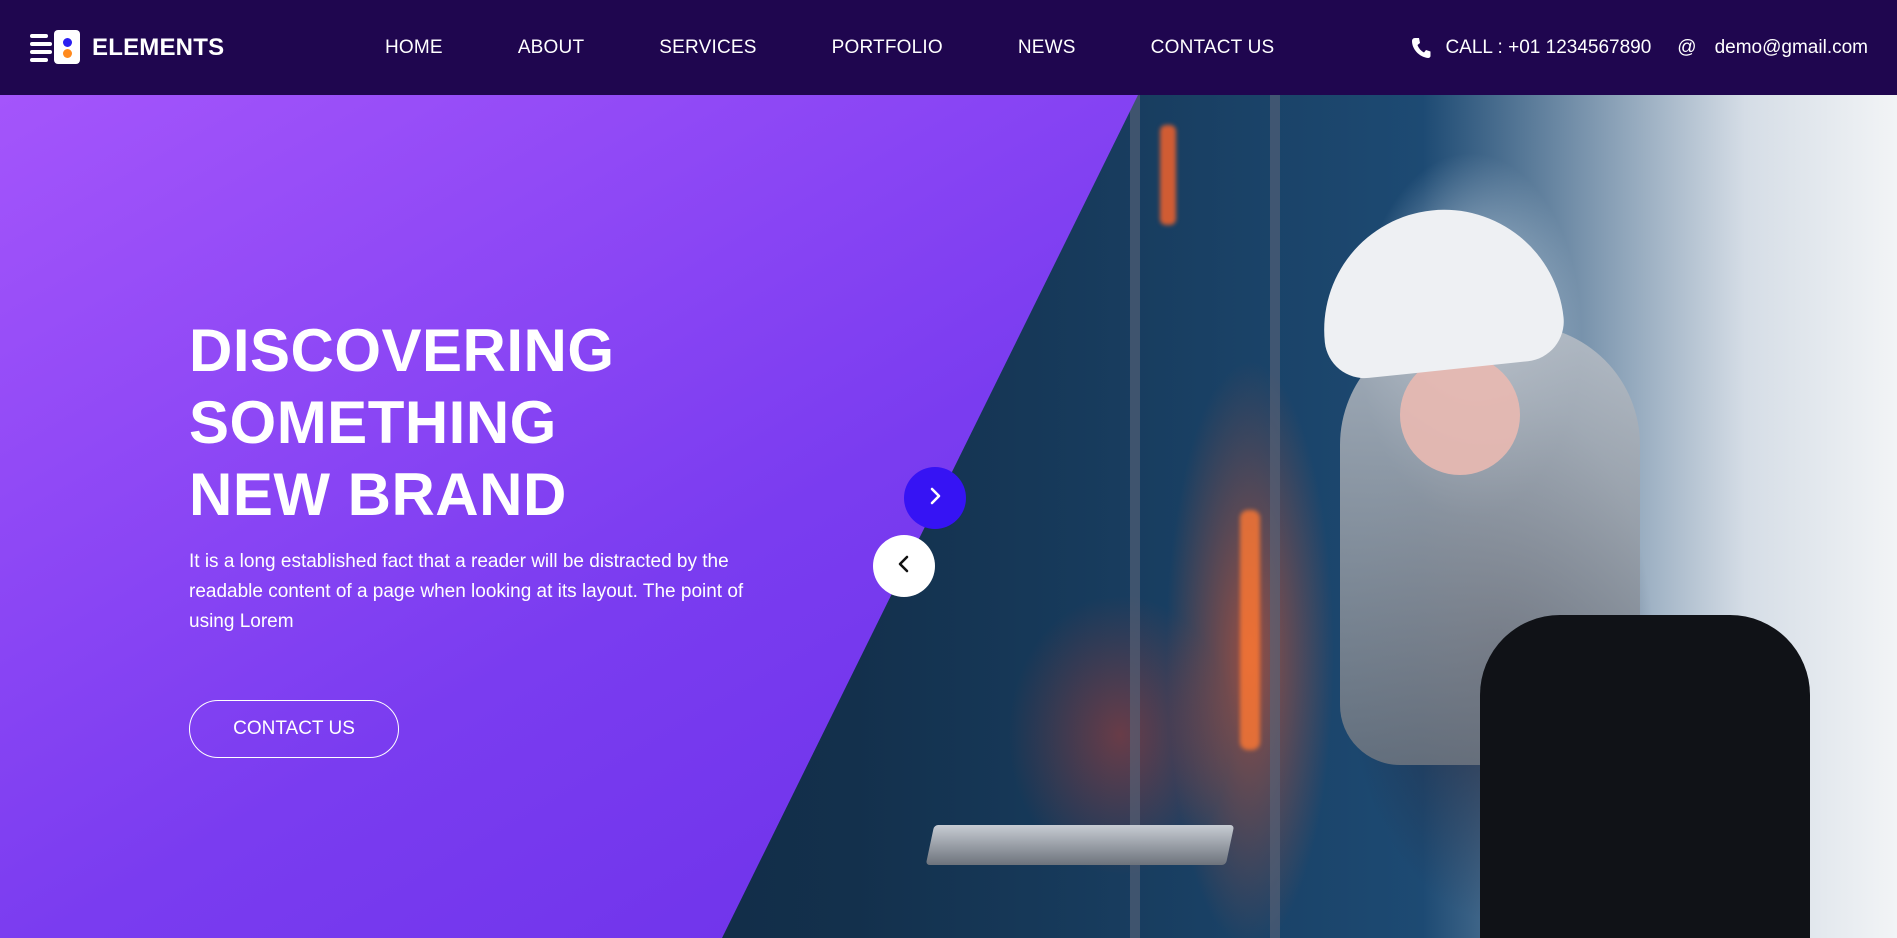 Image resolution: width=1897 pixels, height=938 pixels. What do you see at coordinates (707, 48) in the screenshot?
I see `nav-services: SERVICES` at bounding box center [707, 48].